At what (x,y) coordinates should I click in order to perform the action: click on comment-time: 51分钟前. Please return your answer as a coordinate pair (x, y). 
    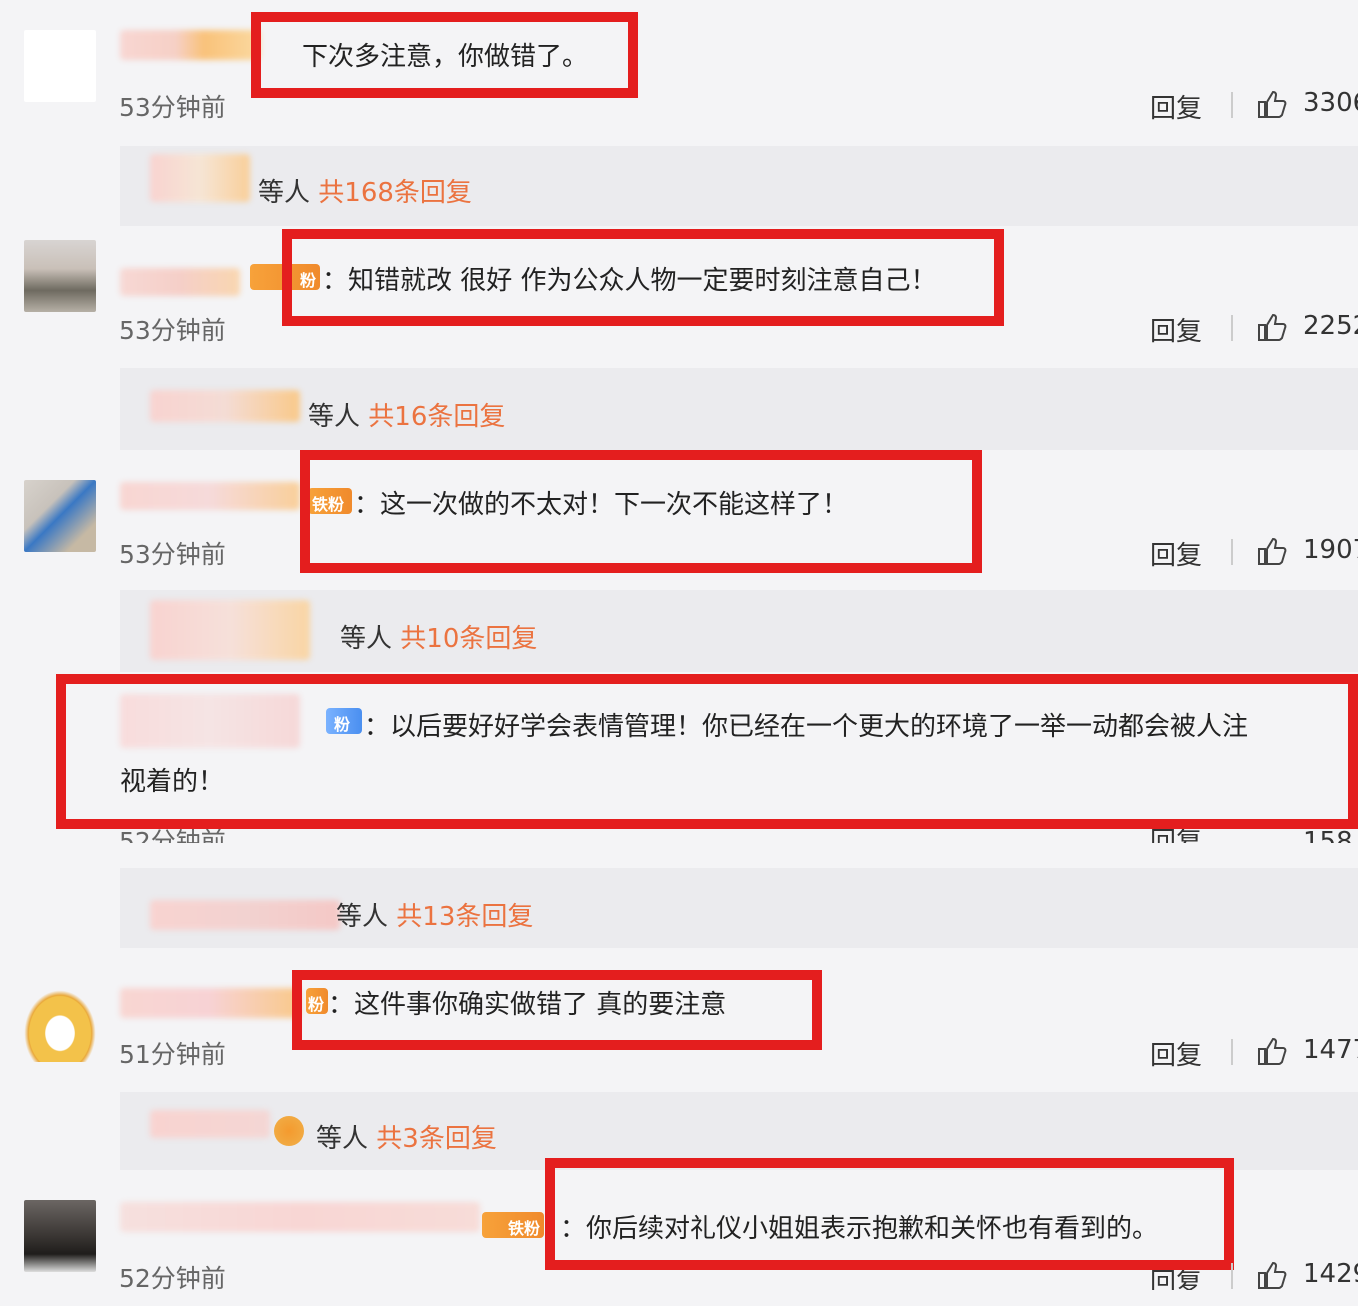
    Looking at the image, I should click on (172, 1054).